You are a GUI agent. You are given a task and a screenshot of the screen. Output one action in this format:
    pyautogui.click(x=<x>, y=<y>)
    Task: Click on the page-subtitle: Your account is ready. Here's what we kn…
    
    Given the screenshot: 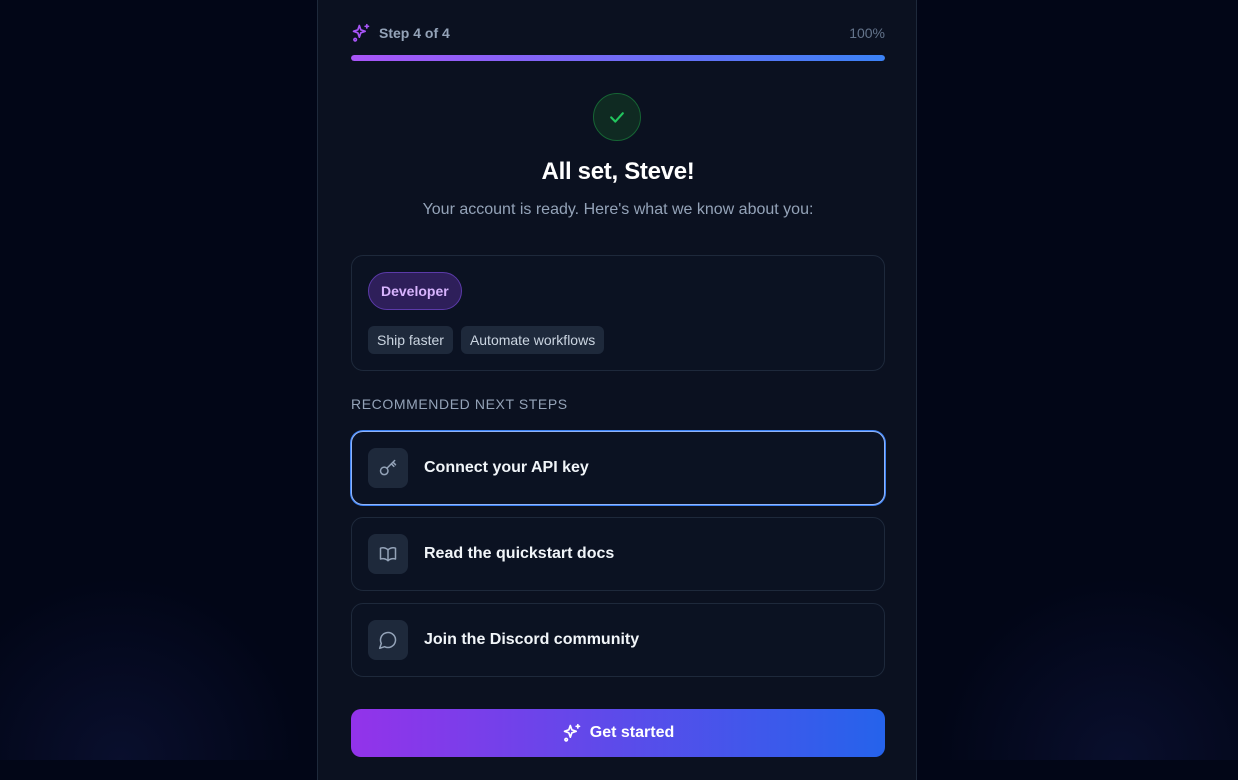 What is the action you would take?
    pyautogui.click(x=618, y=209)
    